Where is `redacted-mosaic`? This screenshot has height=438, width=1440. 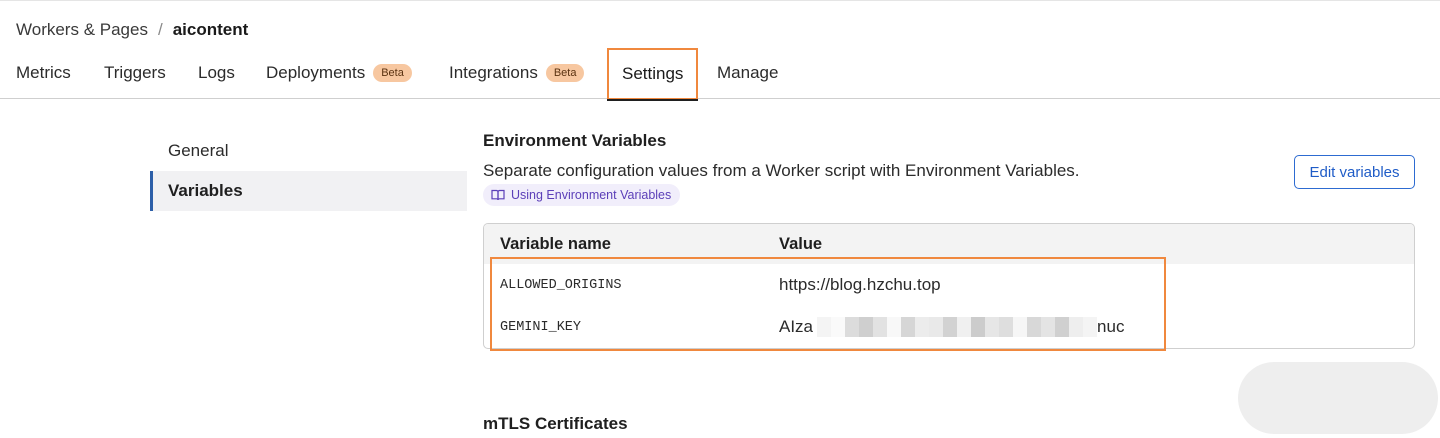 redacted-mosaic is located at coordinates (957, 327).